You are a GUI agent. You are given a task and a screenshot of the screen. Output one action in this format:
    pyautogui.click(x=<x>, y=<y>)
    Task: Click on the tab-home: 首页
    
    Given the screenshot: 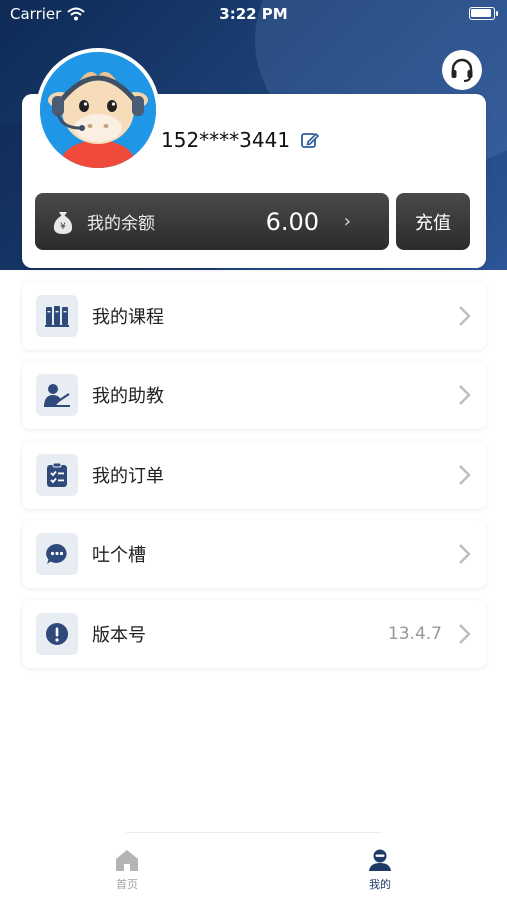 What is the action you would take?
    pyautogui.click(x=127, y=870)
    